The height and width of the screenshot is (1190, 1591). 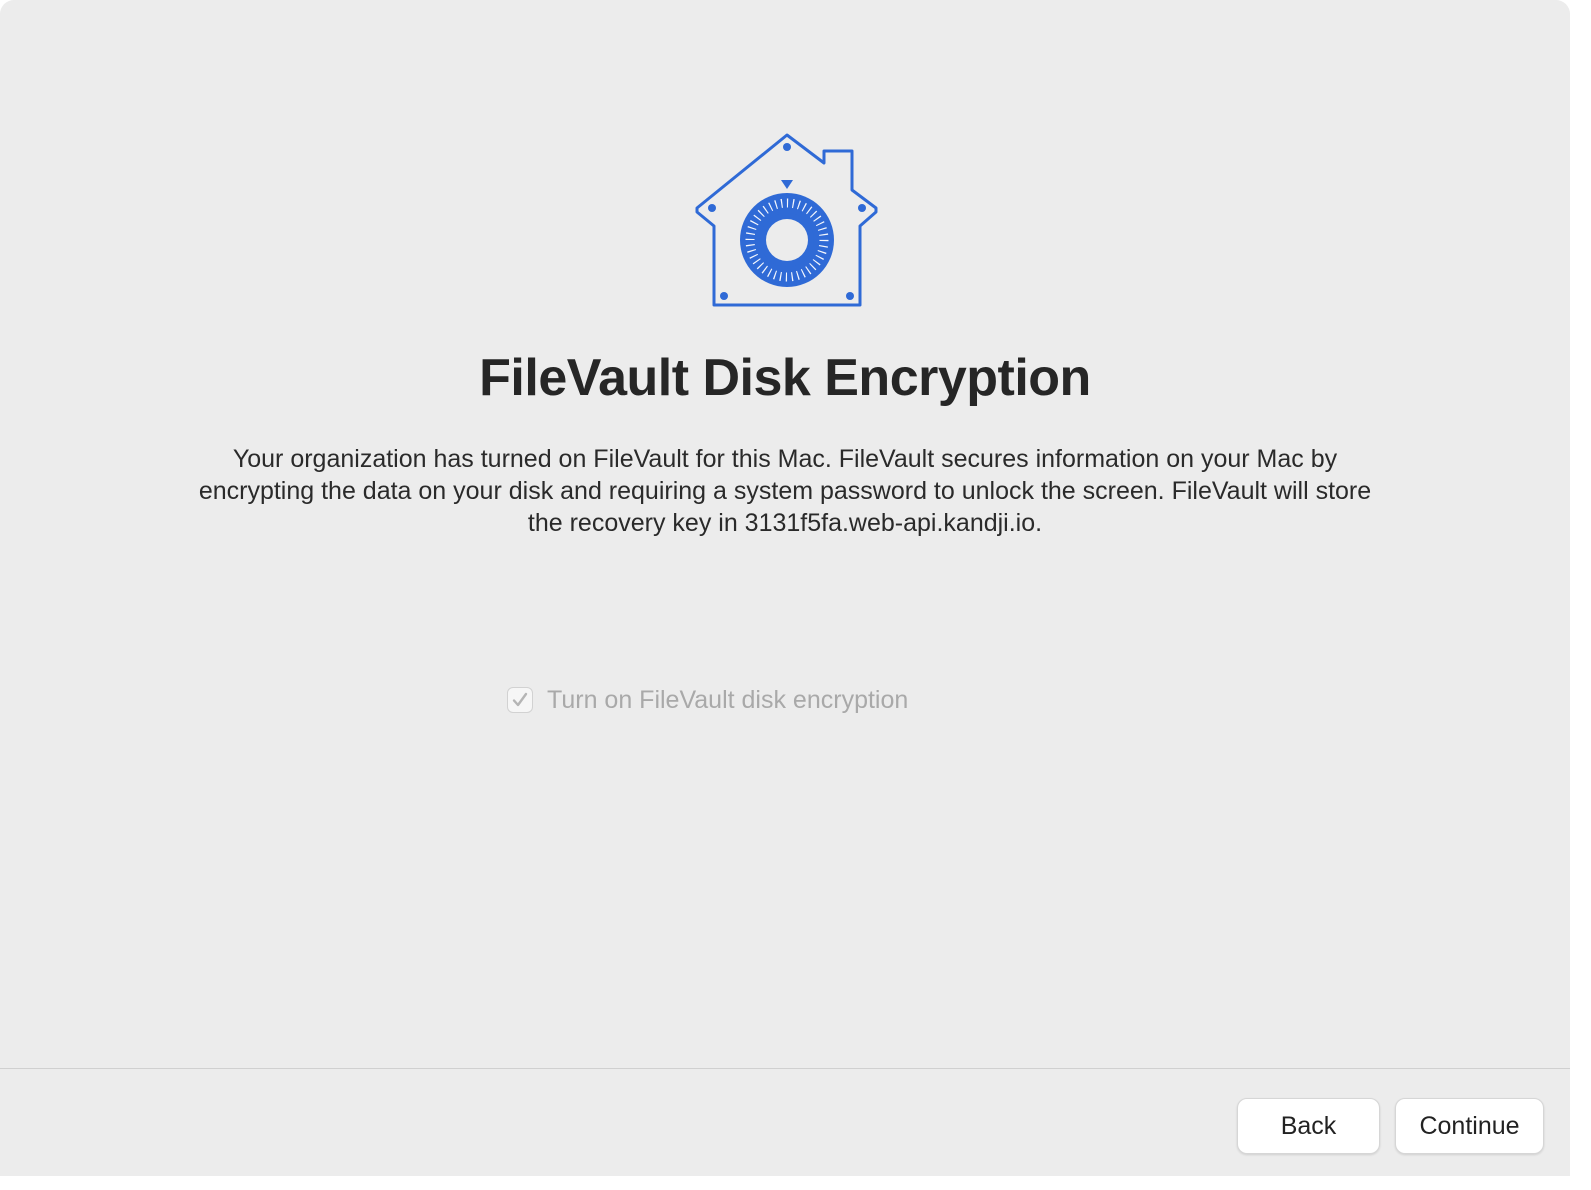 What do you see at coordinates (1308, 1126) in the screenshot?
I see `back-button: Back` at bounding box center [1308, 1126].